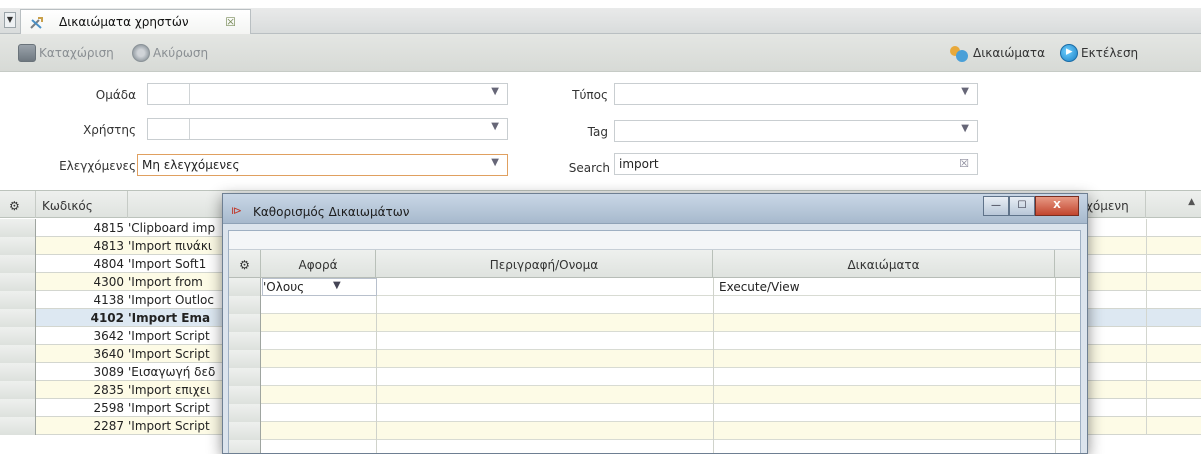 This screenshot has height=454, width=1201. Describe the element at coordinates (796, 94) in the screenshot. I see `type-select: ▼` at that location.